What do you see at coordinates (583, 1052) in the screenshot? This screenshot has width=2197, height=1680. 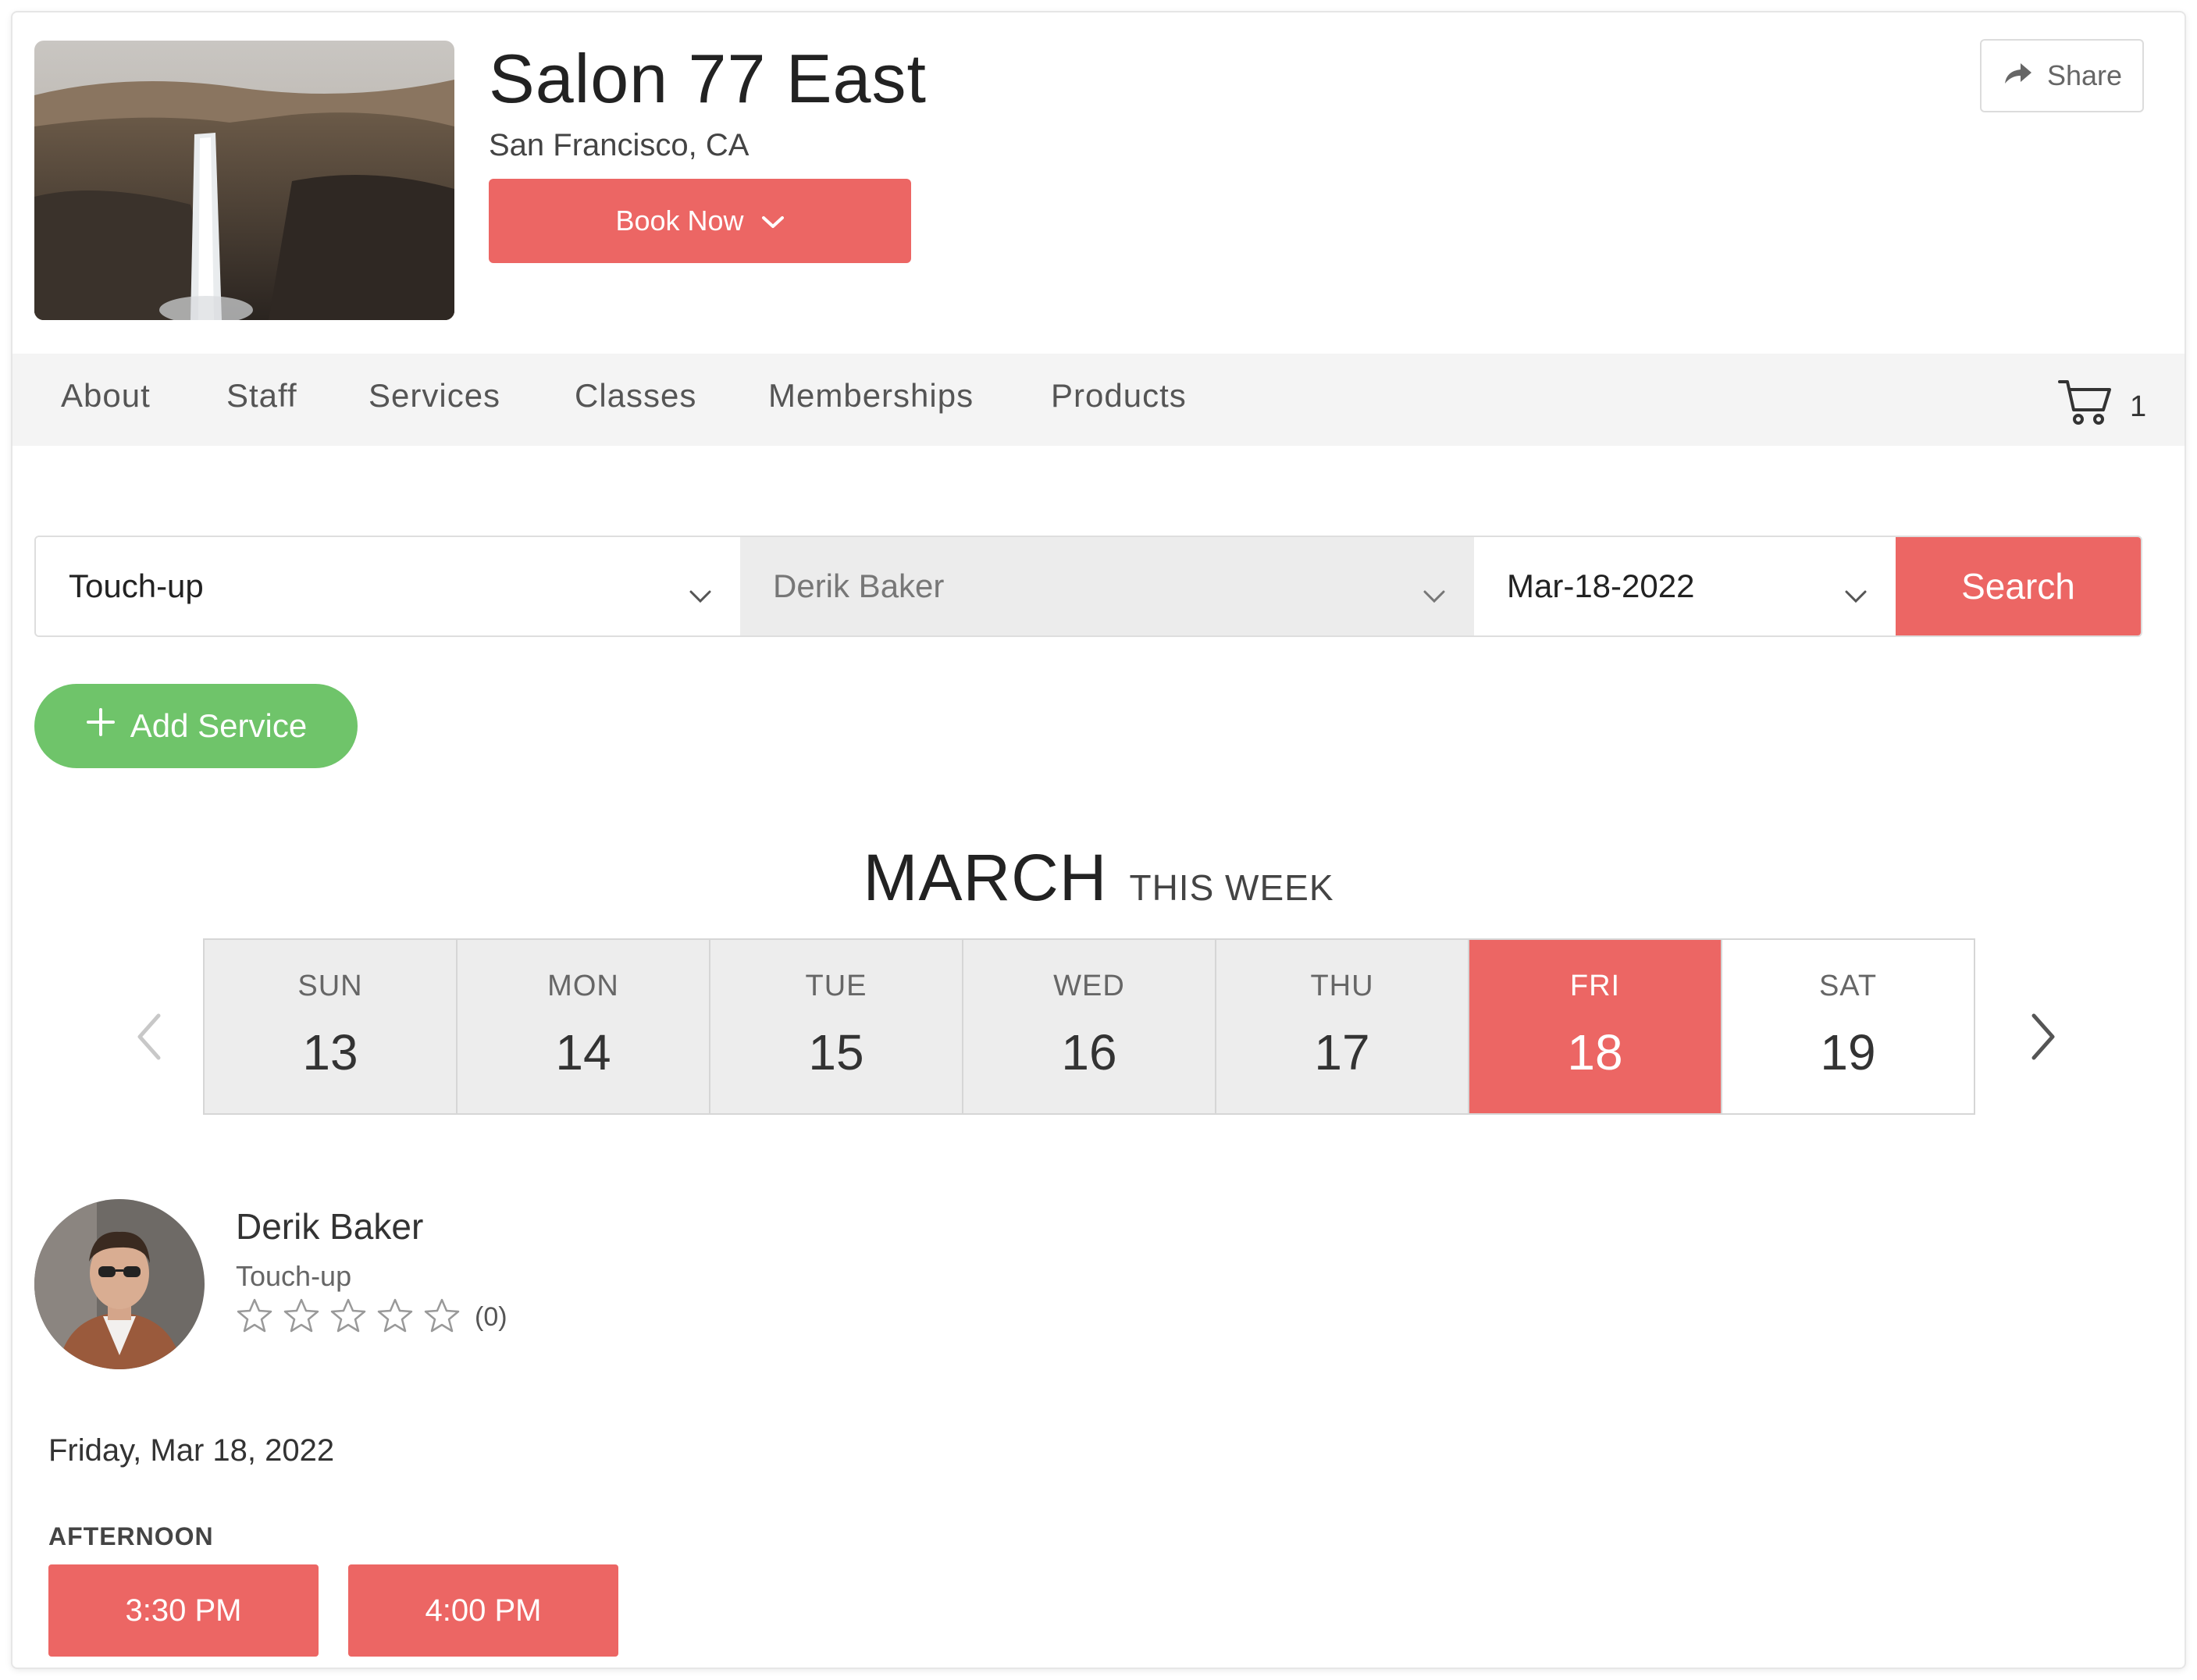 I see `day-number: 14` at bounding box center [583, 1052].